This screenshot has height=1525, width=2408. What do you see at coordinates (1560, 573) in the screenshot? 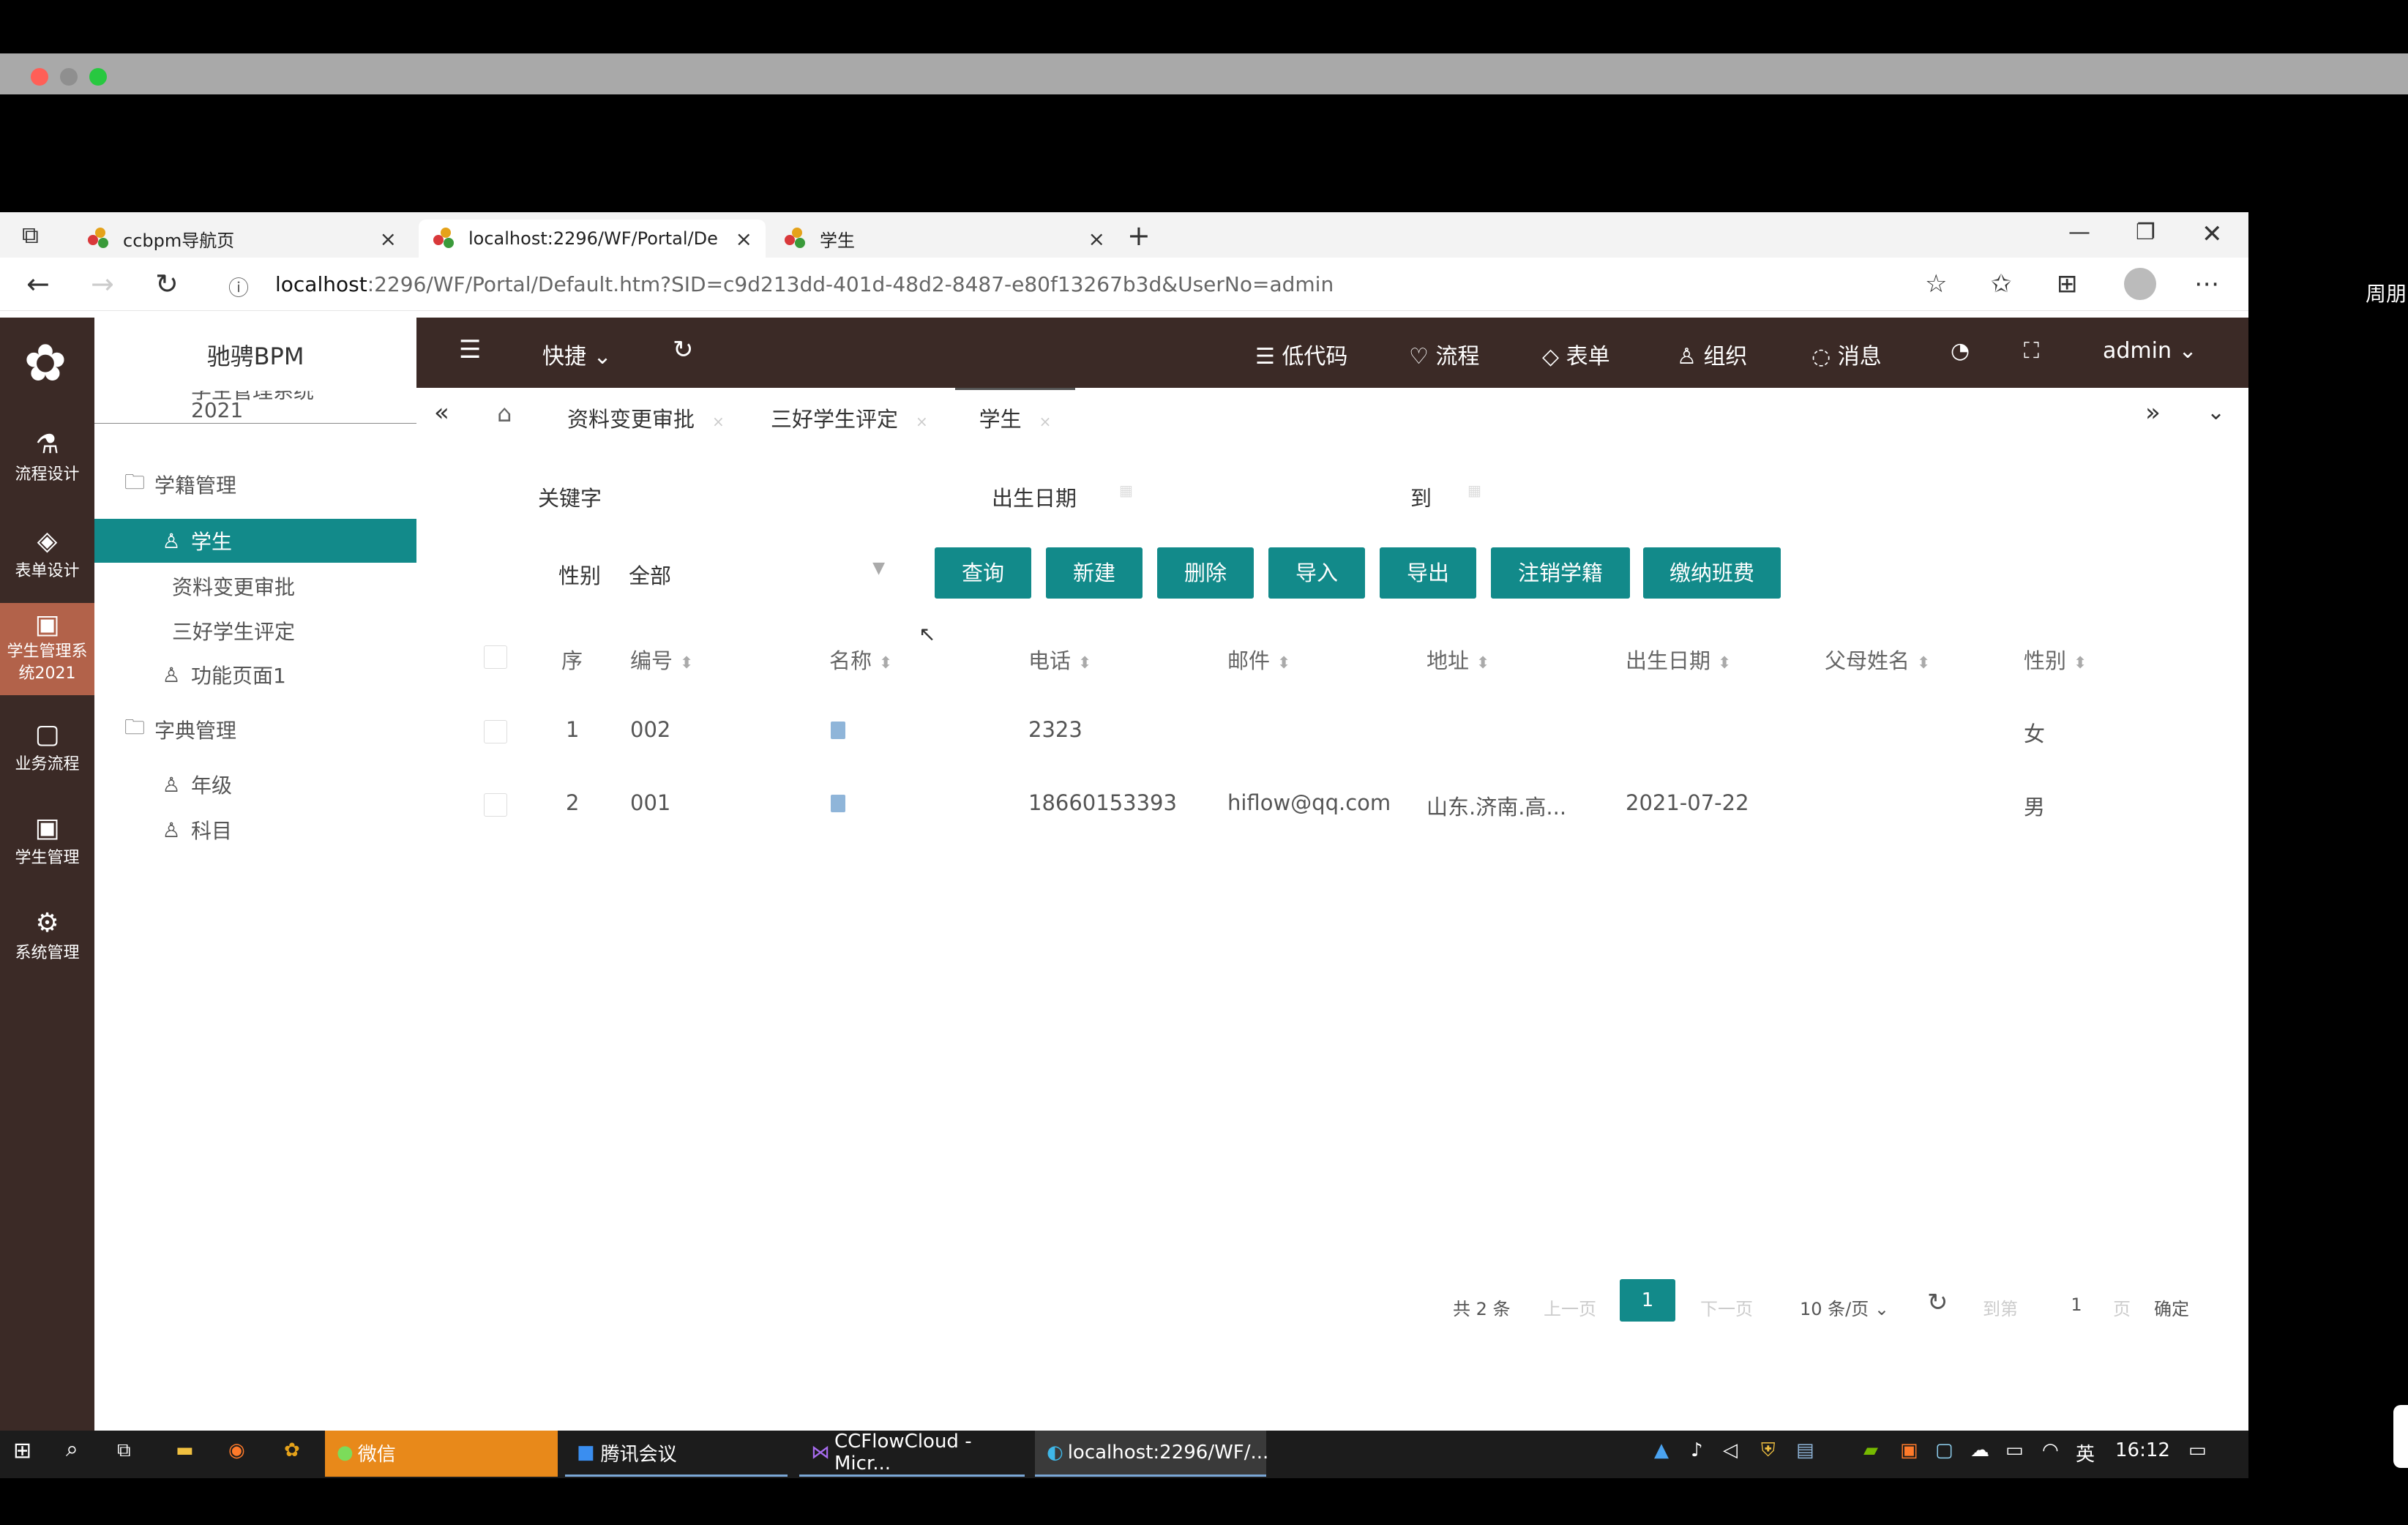
I see `deregister-button: 注销学籍` at bounding box center [1560, 573].